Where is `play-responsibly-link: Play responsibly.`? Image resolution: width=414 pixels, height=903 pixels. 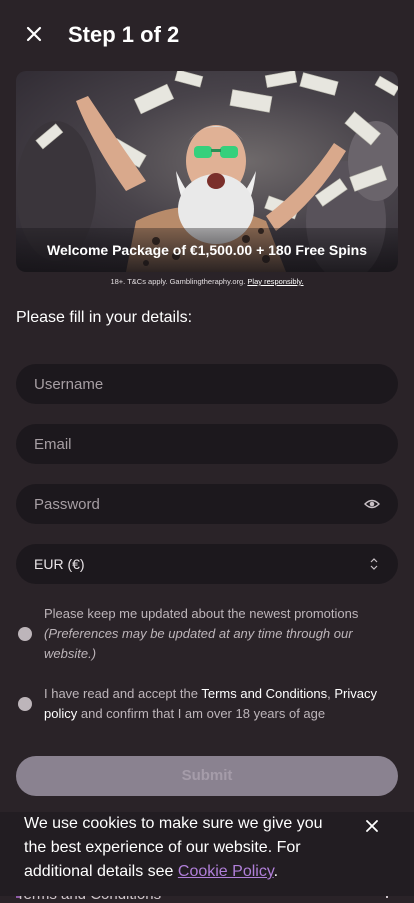 play-responsibly-link: Play responsibly. is located at coordinates (275, 281).